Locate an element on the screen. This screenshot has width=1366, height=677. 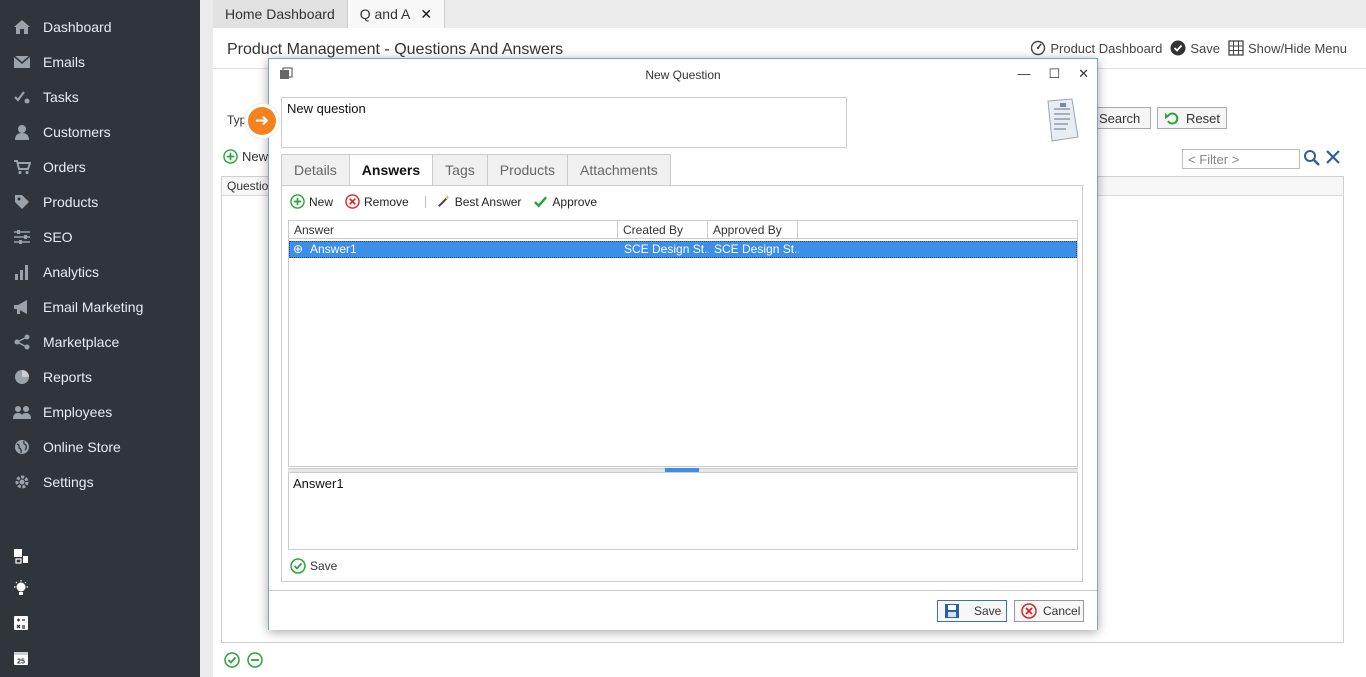
home-icon is located at coordinates (22, 27).